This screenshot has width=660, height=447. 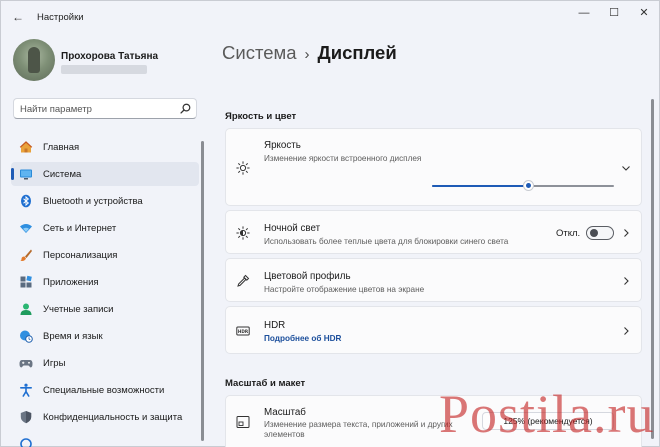 I want to click on sidebar-item-home: Главная, so click(x=105, y=147).